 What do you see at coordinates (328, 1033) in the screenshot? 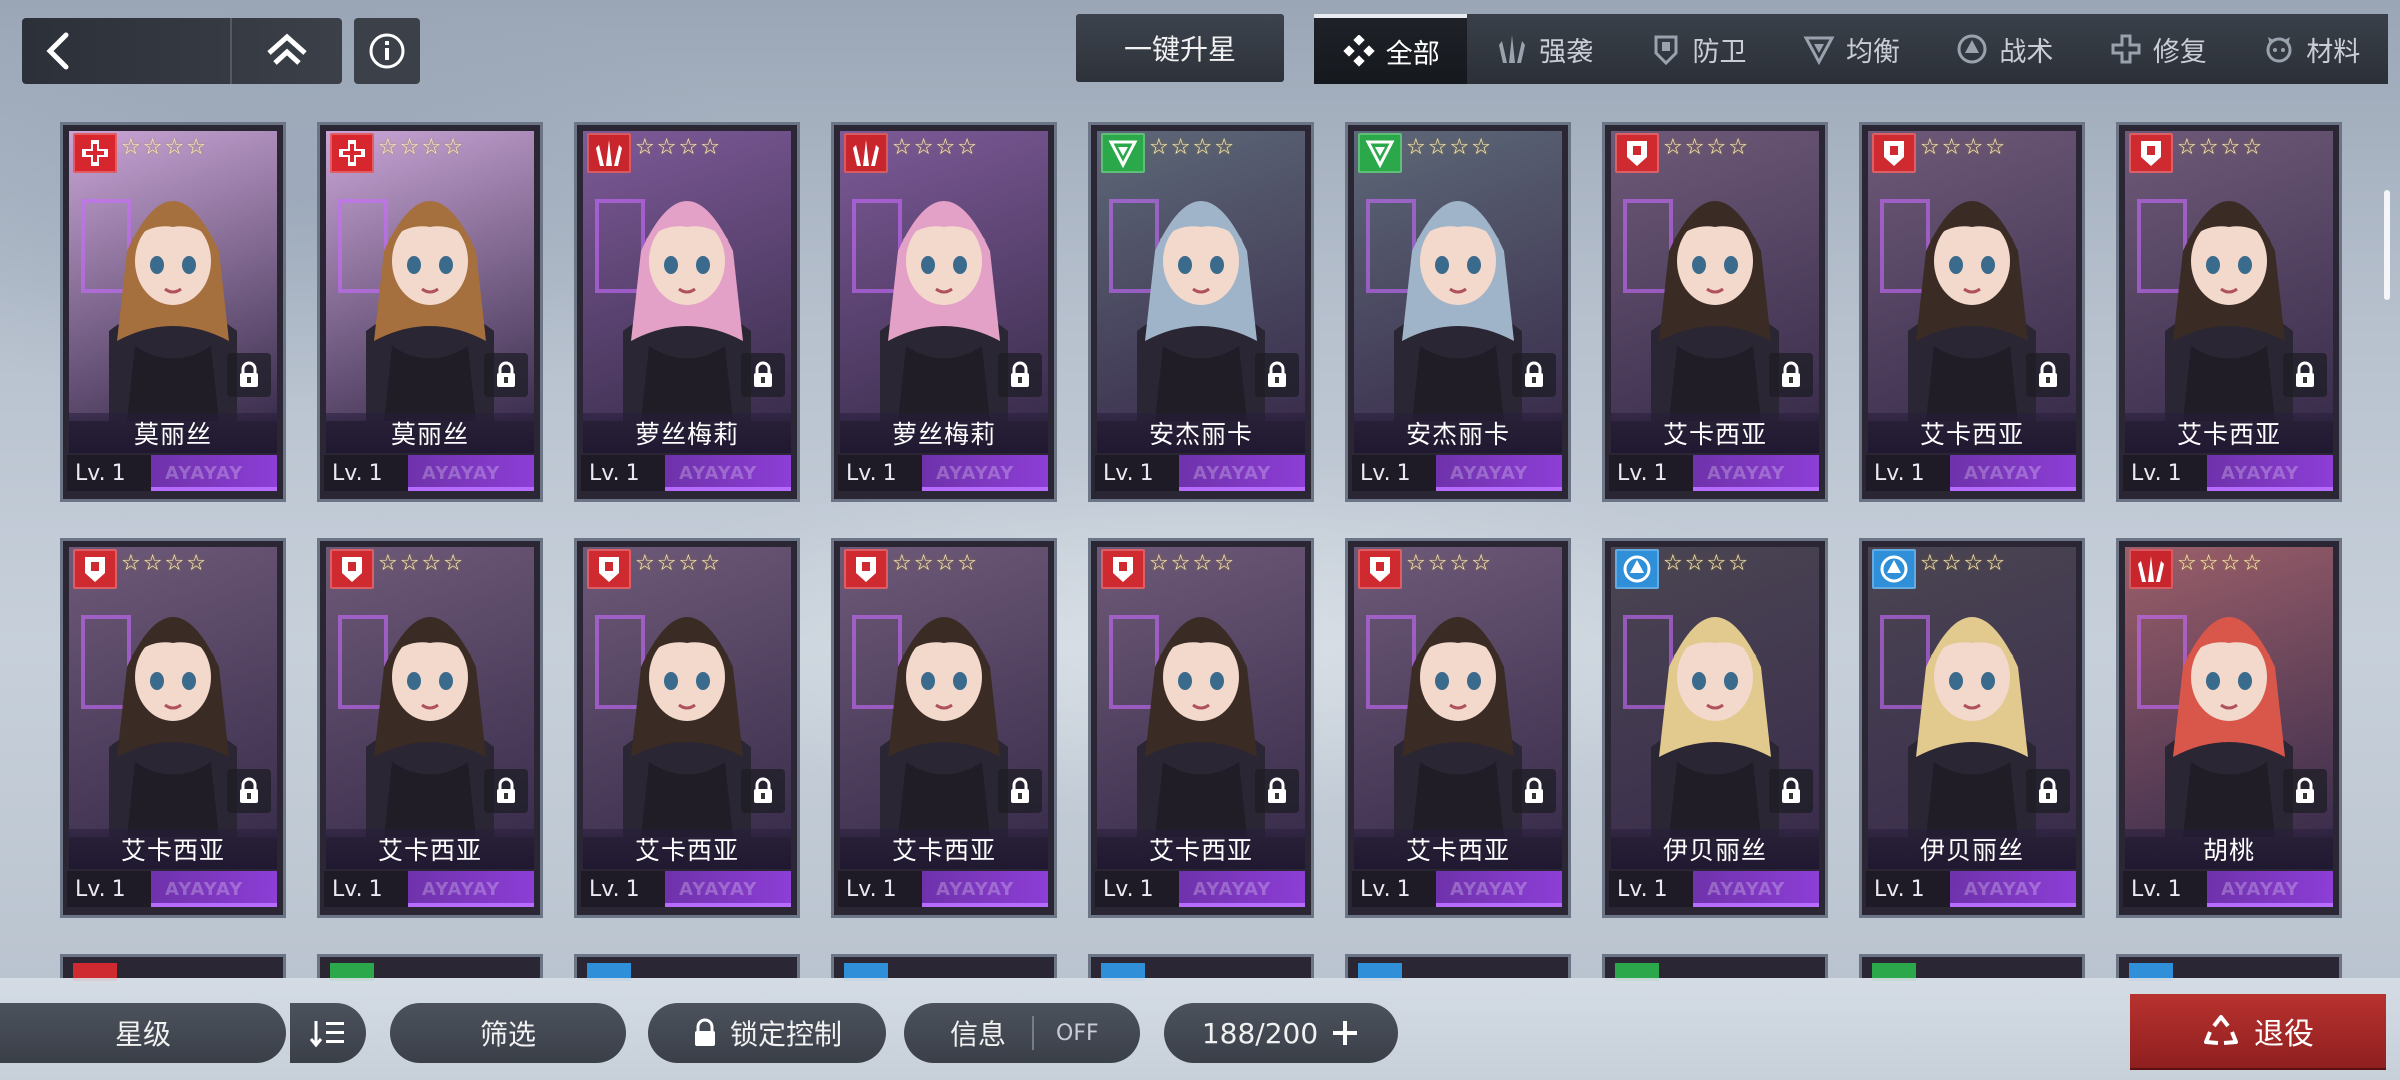
I see `sort-direction-button` at bounding box center [328, 1033].